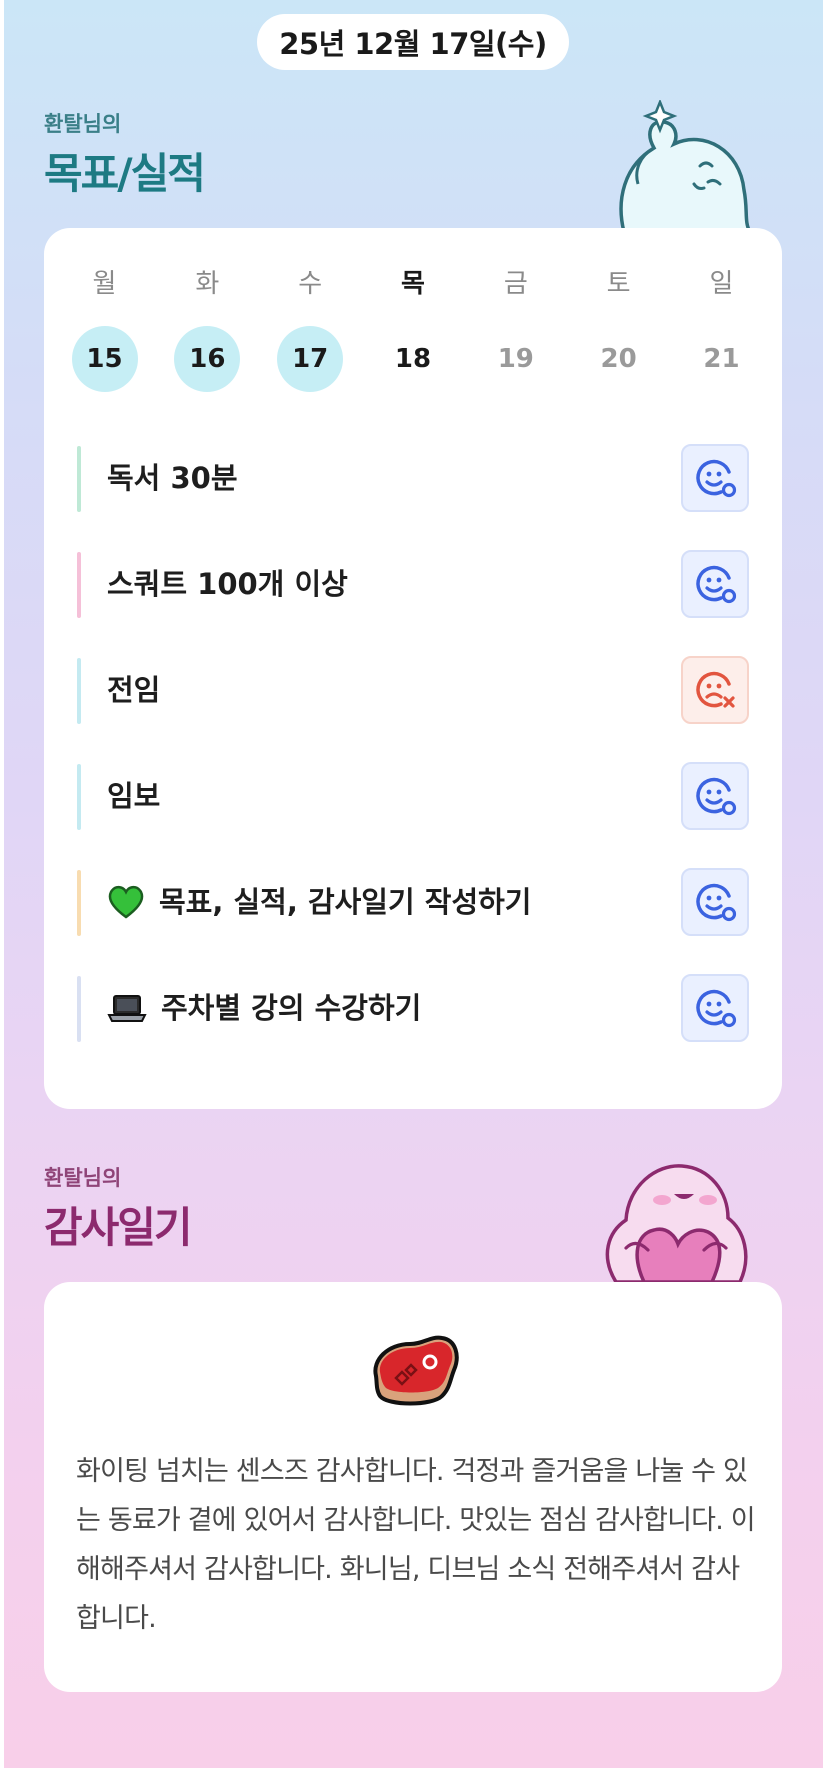 Image resolution: width=827 pixels, height=1768 pixels. Describe the element at coordinates (413, 796) in the screenshot. I see `goal-item: 임보` at that location.